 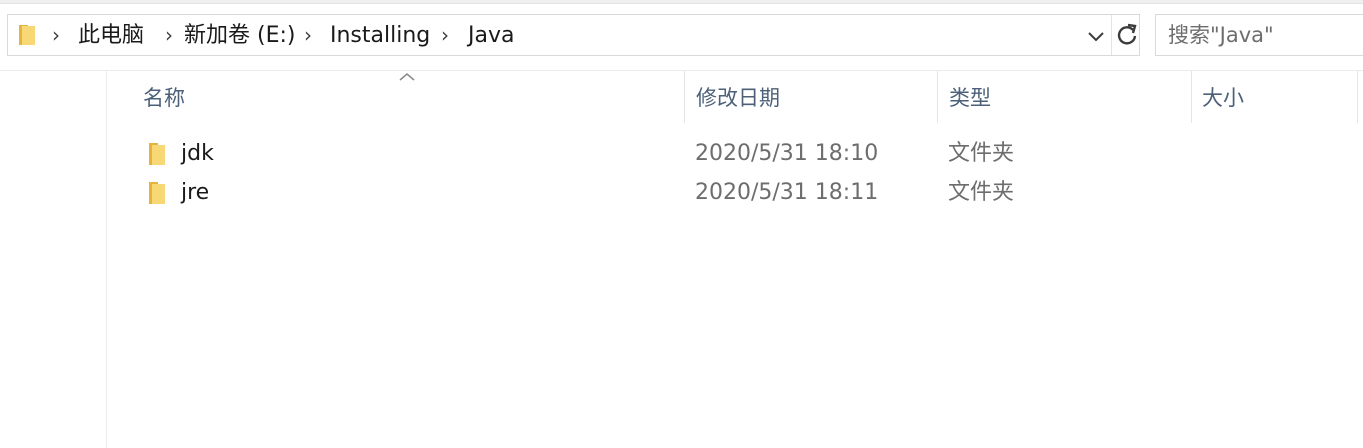 I want to click on file-date-modified: 2020/5/31 18:10, so click(x=787, y=153).